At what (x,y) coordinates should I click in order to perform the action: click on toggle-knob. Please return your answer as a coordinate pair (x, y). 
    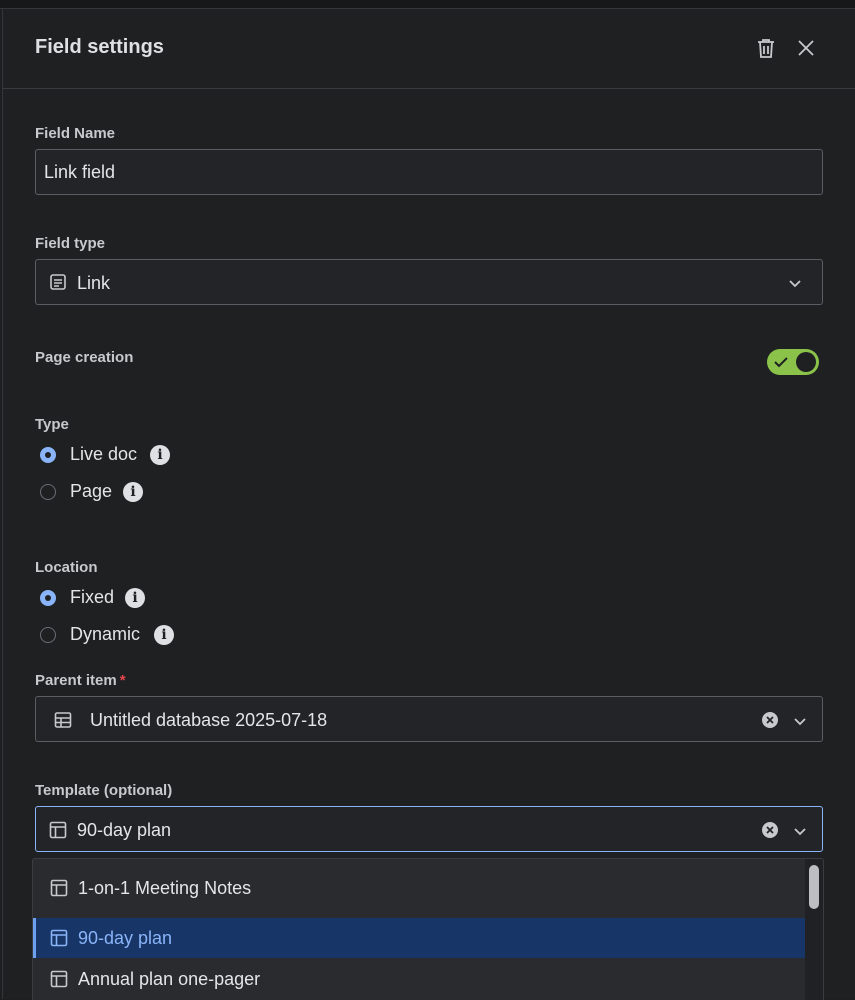
    Looking at the image, I should click on (806, 362).